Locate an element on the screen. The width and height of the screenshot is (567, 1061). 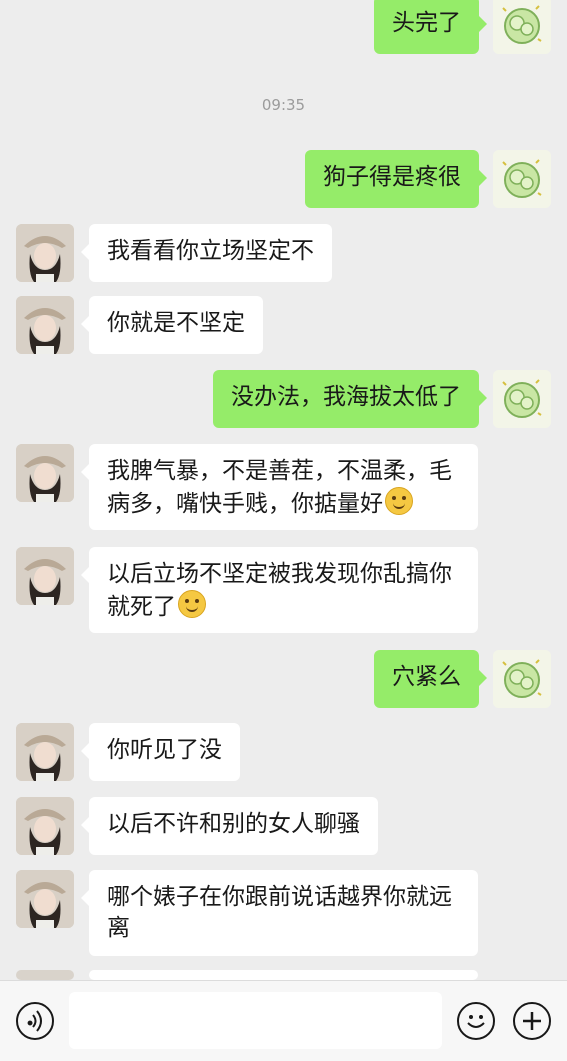
message-text: 以后不许和别的女人聊骚 is located at coordinates (233, 824).